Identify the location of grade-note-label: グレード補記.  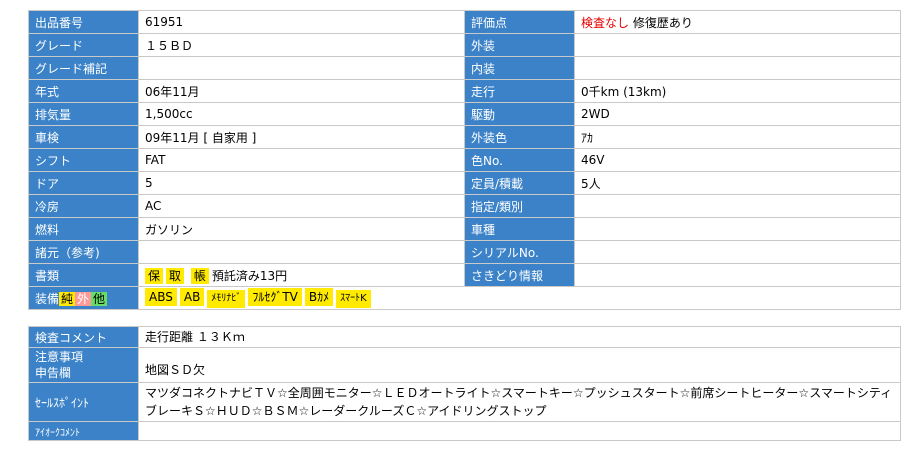
(83, 68).